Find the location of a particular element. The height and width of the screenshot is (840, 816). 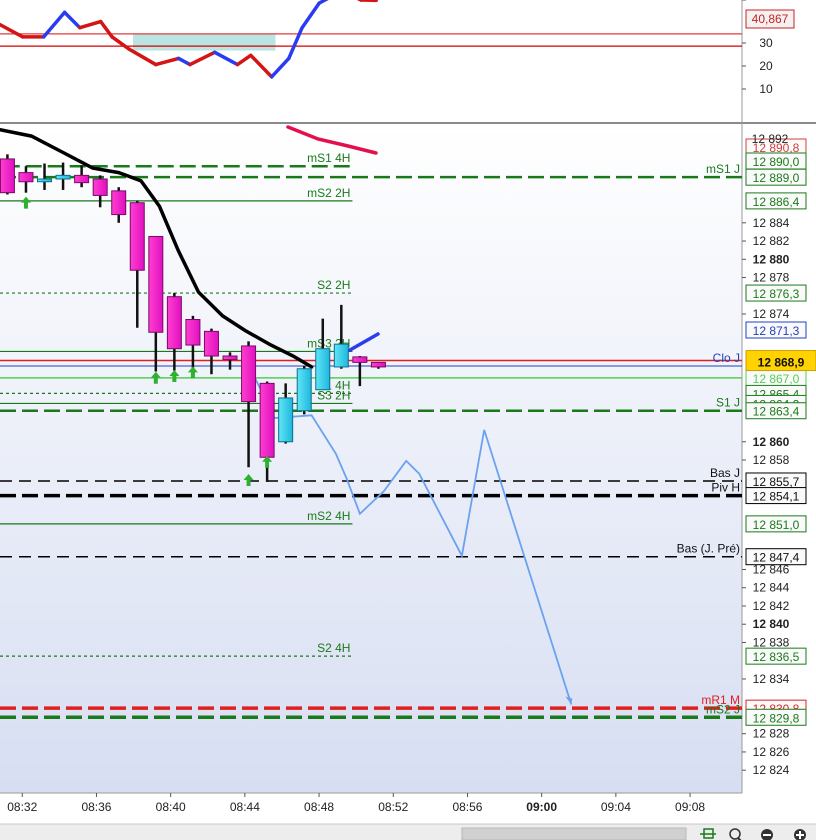

mid-price-tag: 12 890,0 is located at coordinates (776, 162).